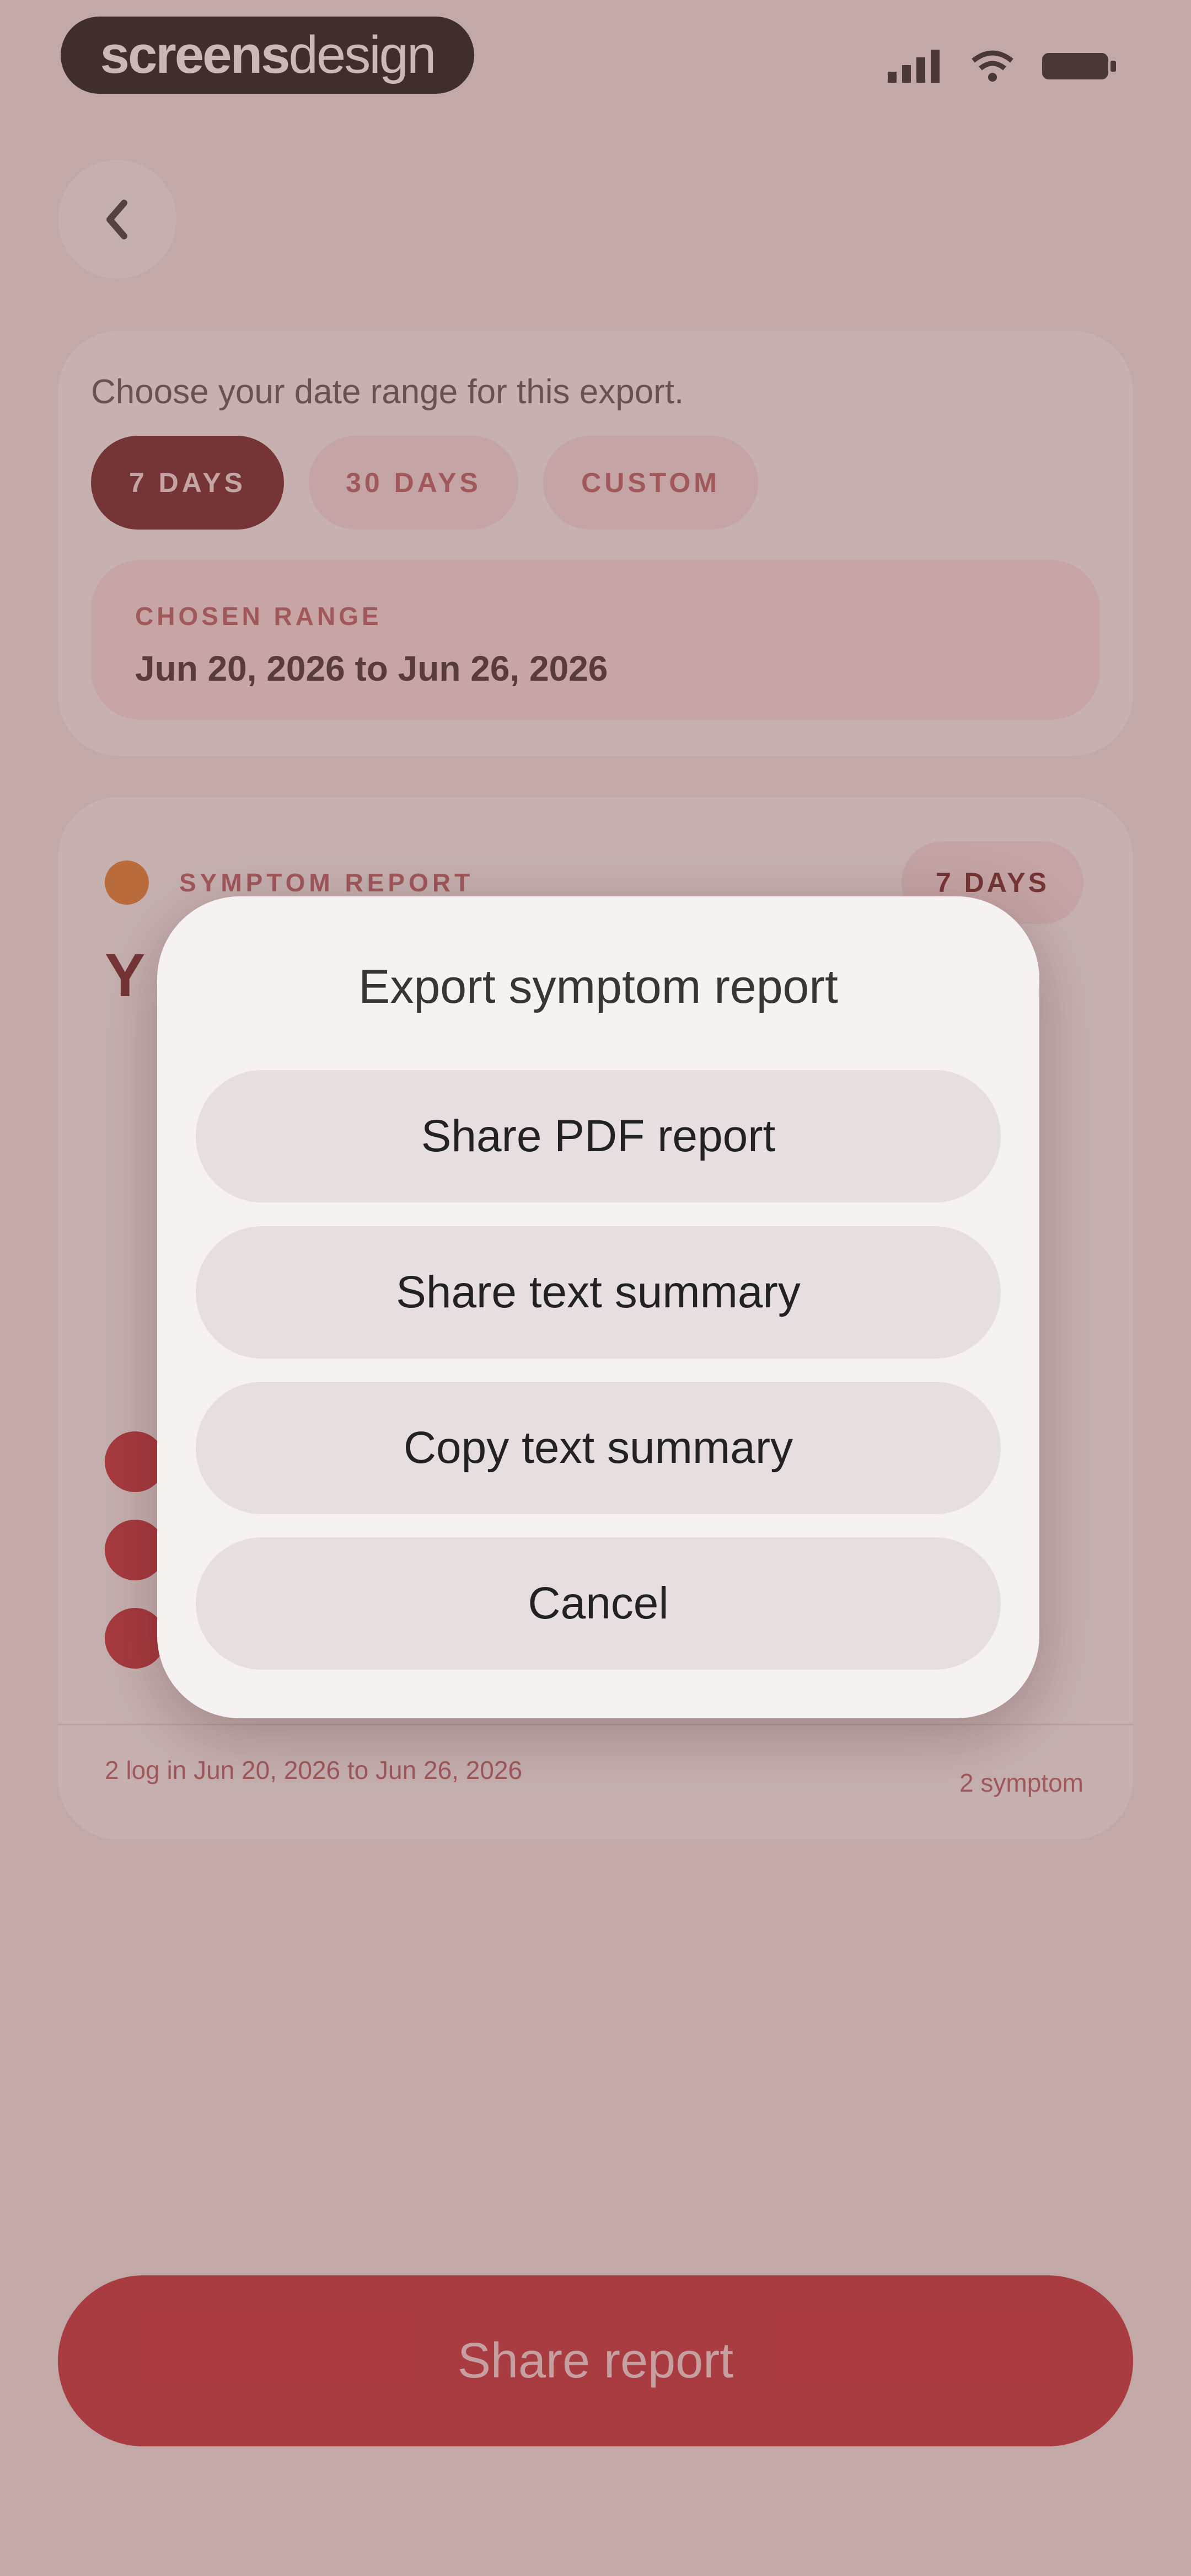 Image resolution: width=1191 pixels, height=2576 pixels. What do you see at coordinates (598, 986) in the screenshot?
I see `dialog-title: Export symptom report` at bounding box center [598, 986].